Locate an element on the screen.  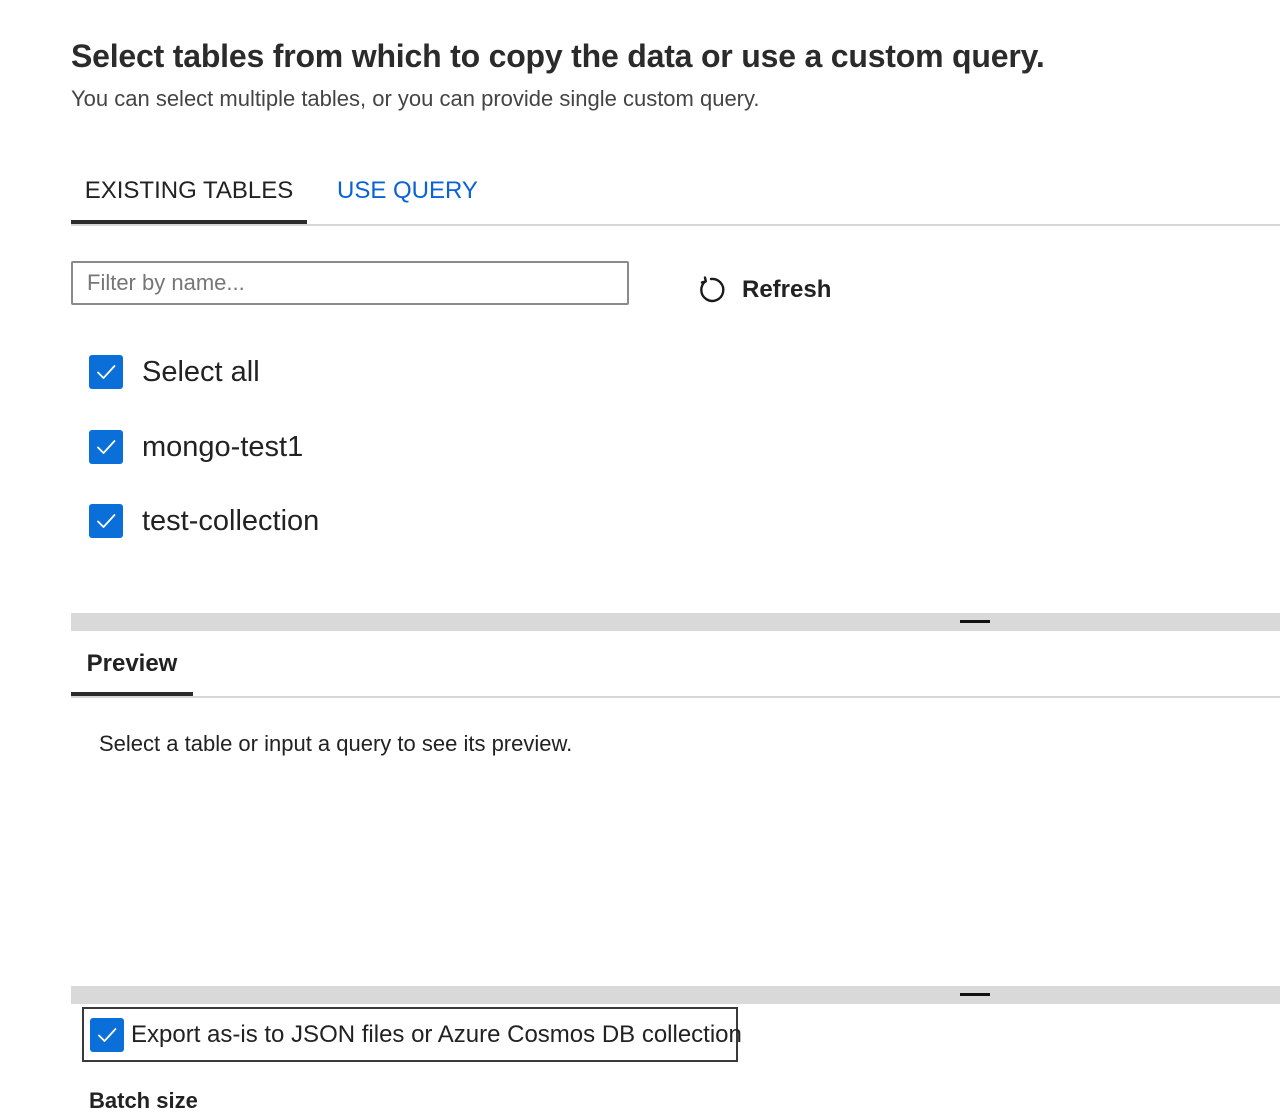
table-item-label: test-collection is located at coordinates (231, 520).